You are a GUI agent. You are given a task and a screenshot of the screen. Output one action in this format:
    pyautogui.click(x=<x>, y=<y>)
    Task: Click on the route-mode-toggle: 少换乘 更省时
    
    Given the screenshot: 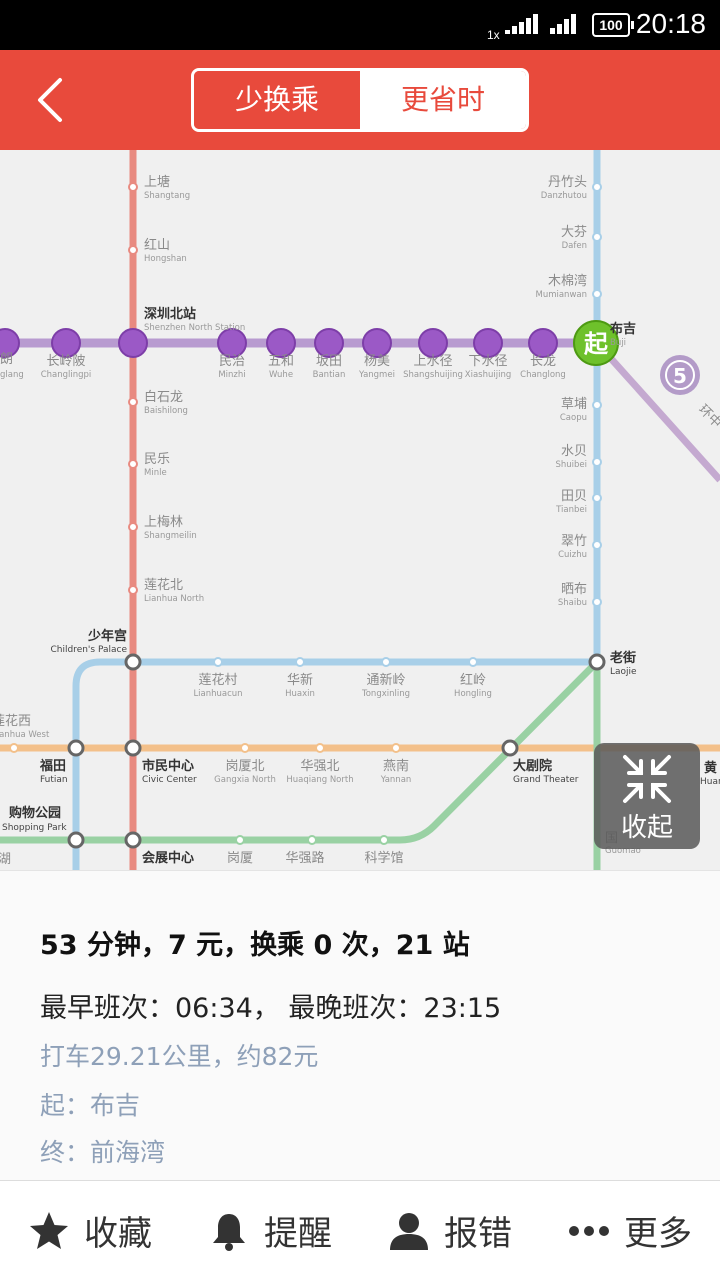 What is the action you would take?
    pyautogui.click(x=360, y=100)
    